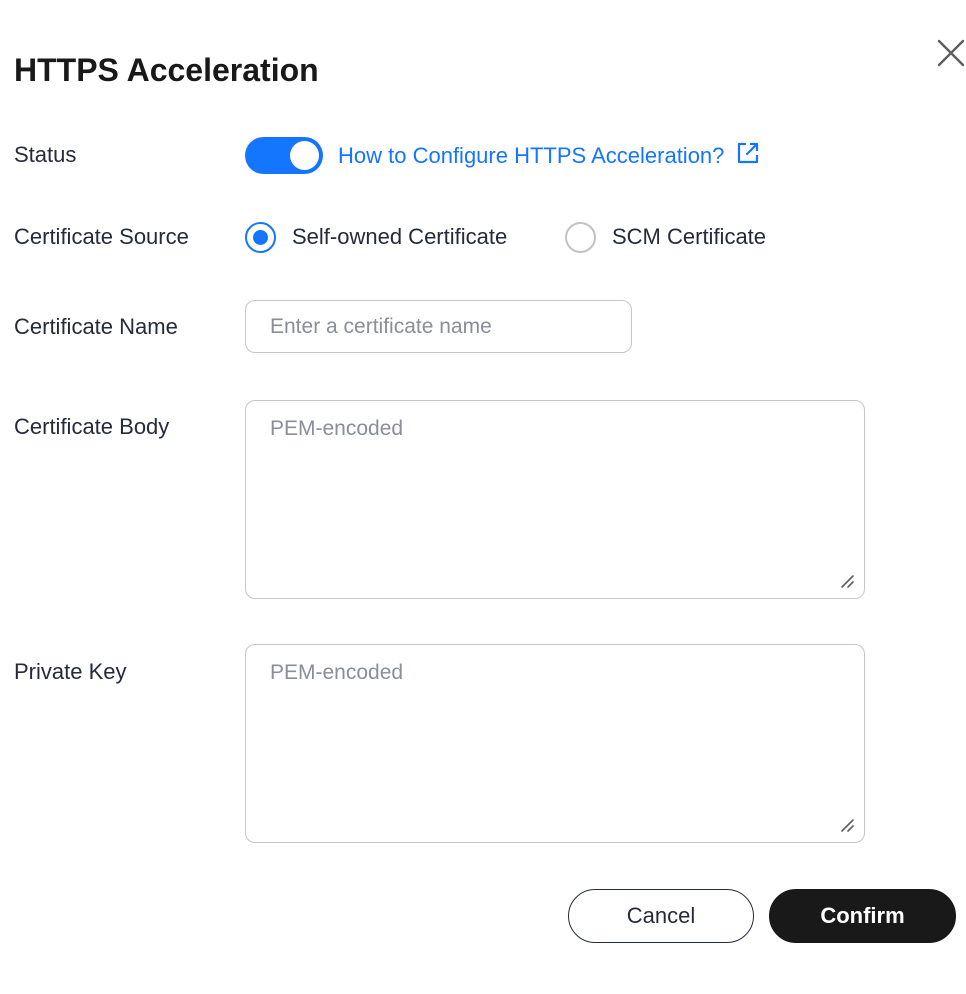 The height and width of the screenshot is (994, 966). Describe the element at coordinates (438, 326) in the screenshot. I see `certificate-name-input` at that location.